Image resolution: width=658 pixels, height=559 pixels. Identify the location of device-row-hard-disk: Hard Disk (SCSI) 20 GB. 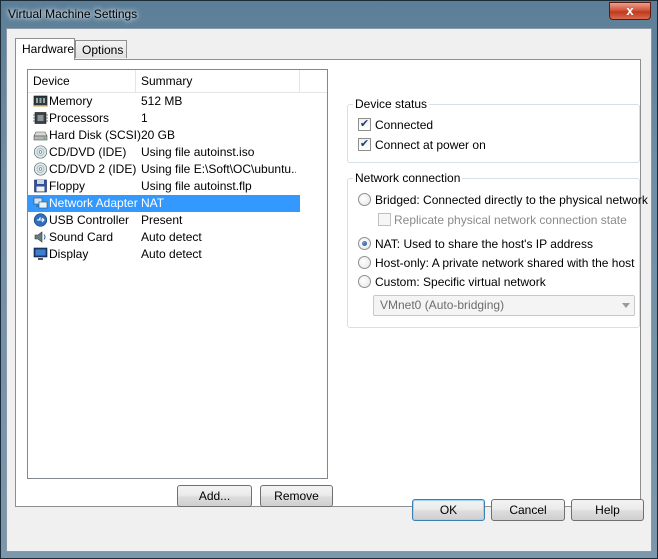
(164, 135).